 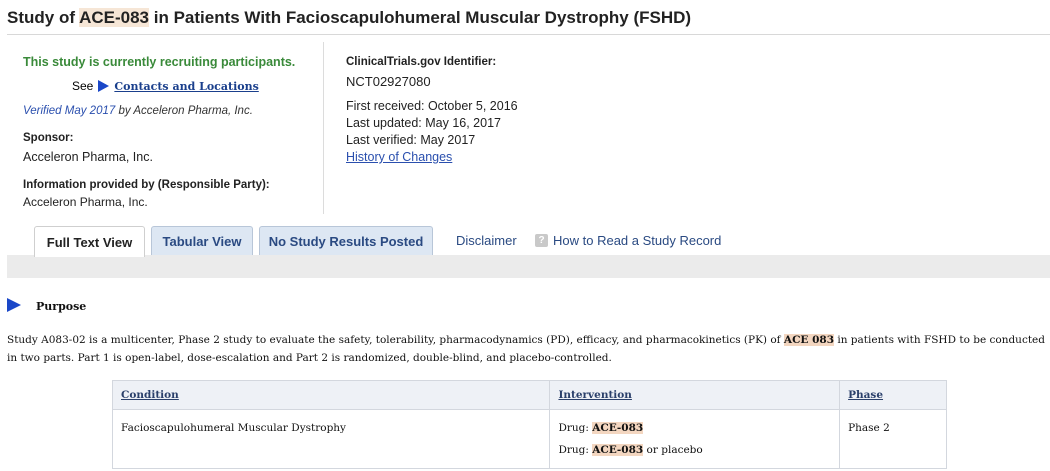 I want to click on how-to-read-label: How to Read a Study Record, so click(x=637, y=240).